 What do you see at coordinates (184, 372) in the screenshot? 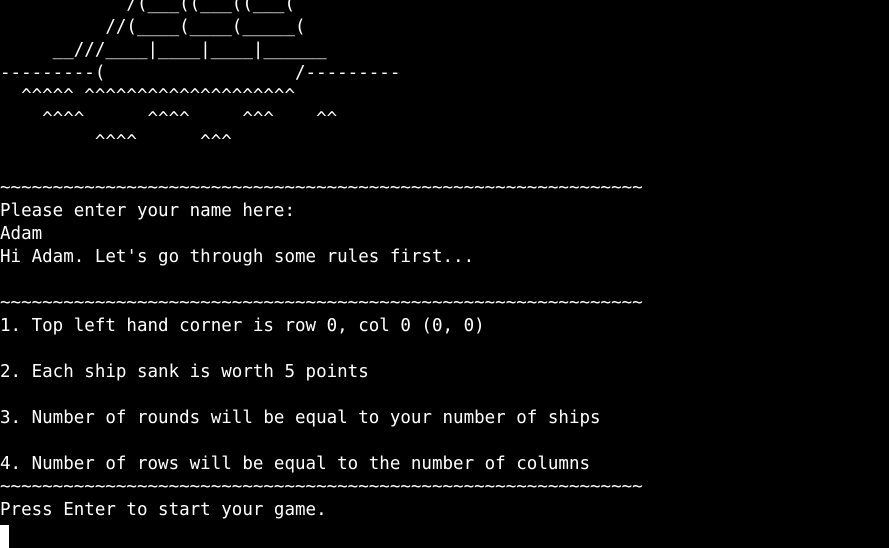
I see `rule-2: 2. Each ship sank is worth 5 points` at bounding box center [184, 372].